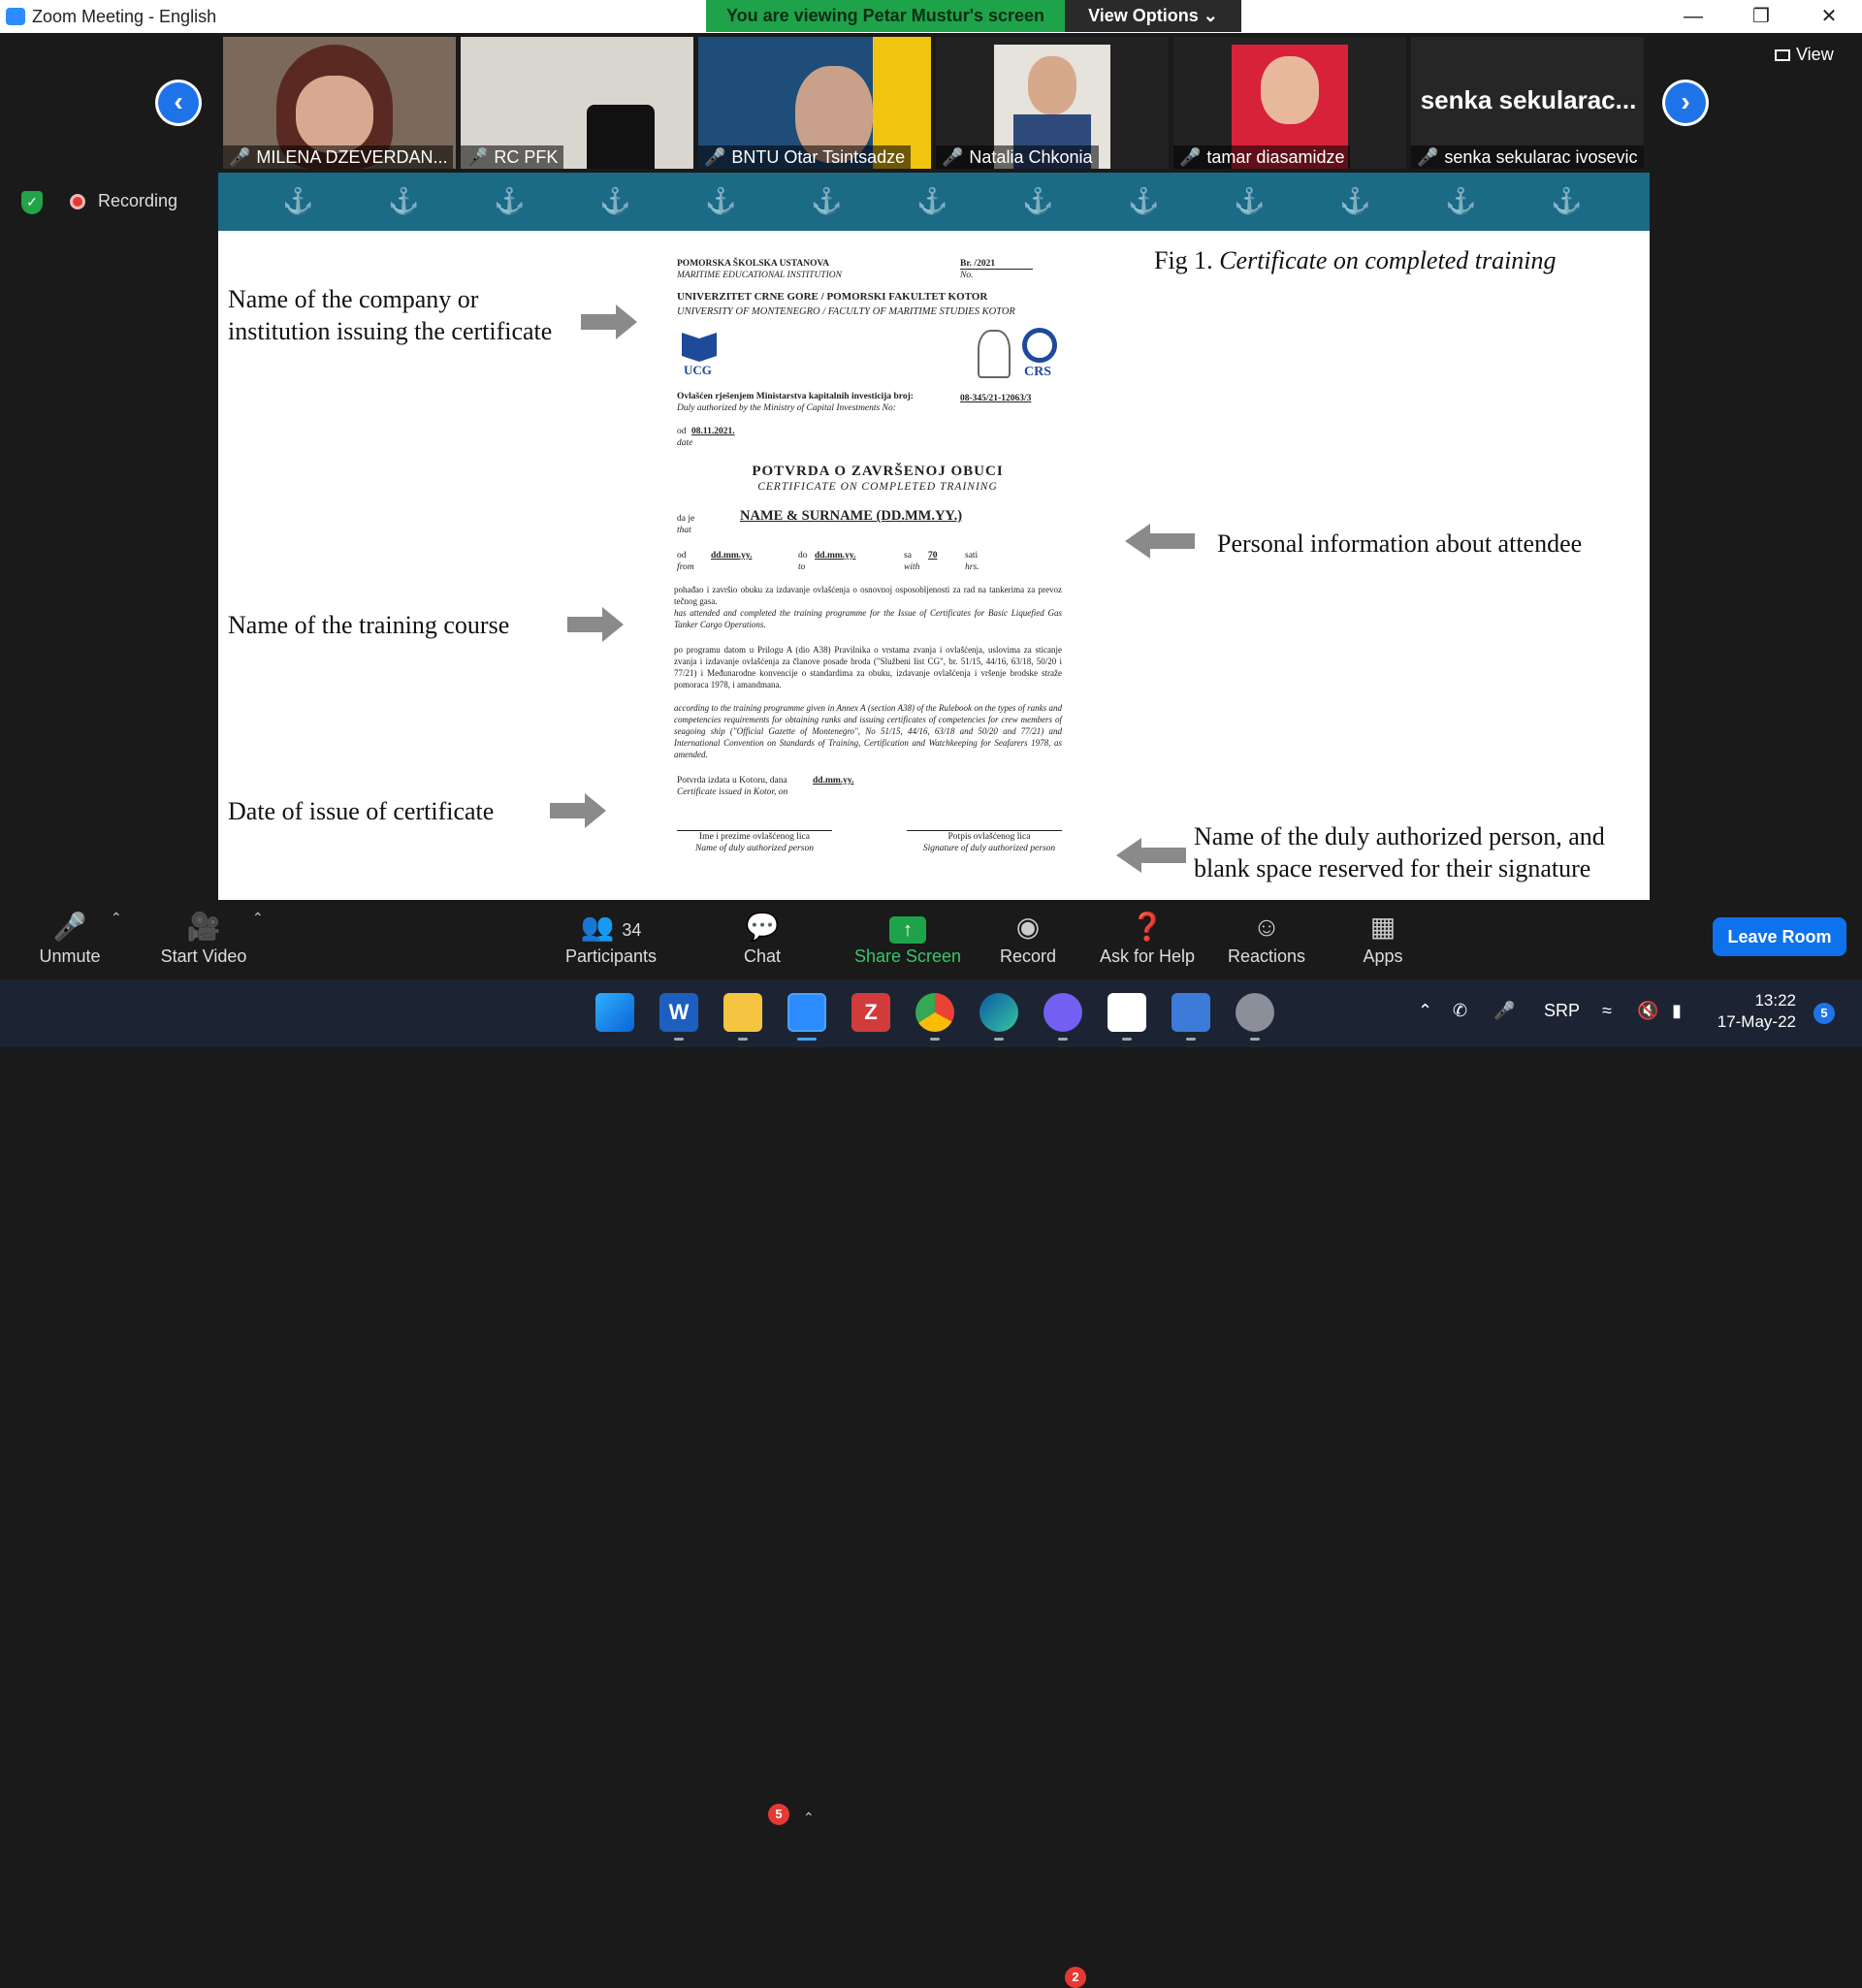  Describe the element at coordinates (1562, 1011) in the screenshot. I see `keyboard-language: SRP` at that location.